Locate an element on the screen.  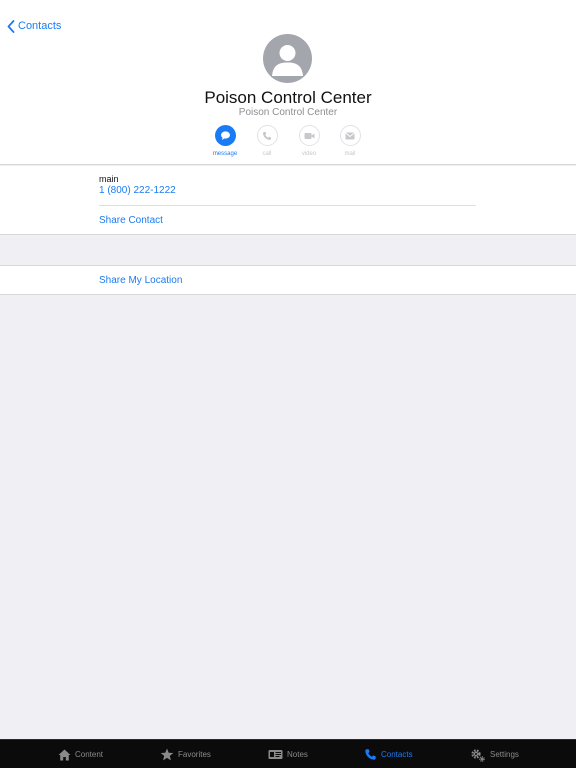
contact-actions: message call video mail is located at coordinates (288, 142).